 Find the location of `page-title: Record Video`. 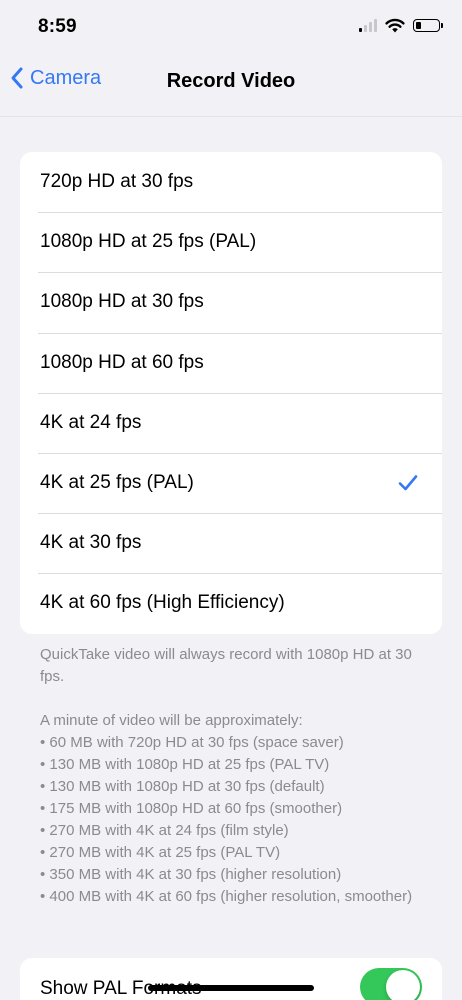

page-title: Record Video is located at coordinates (231, 81).